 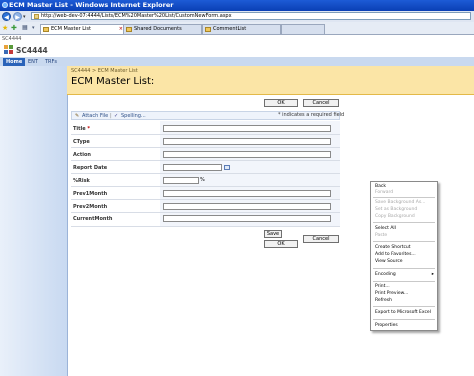 What do you see at coordinates (230, 29) in the screenshot?
I see `tab-label: CommentList` at bounding box center [230, 29].